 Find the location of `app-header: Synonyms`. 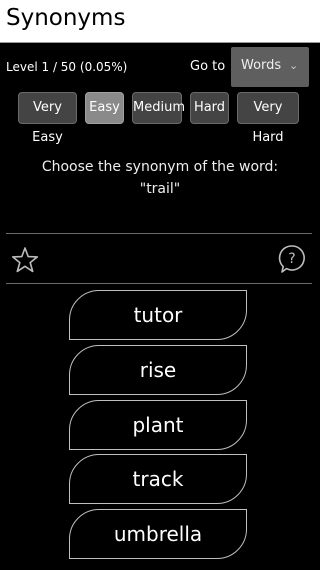

app-header: Synonyms is located at coordinates (160, 21).